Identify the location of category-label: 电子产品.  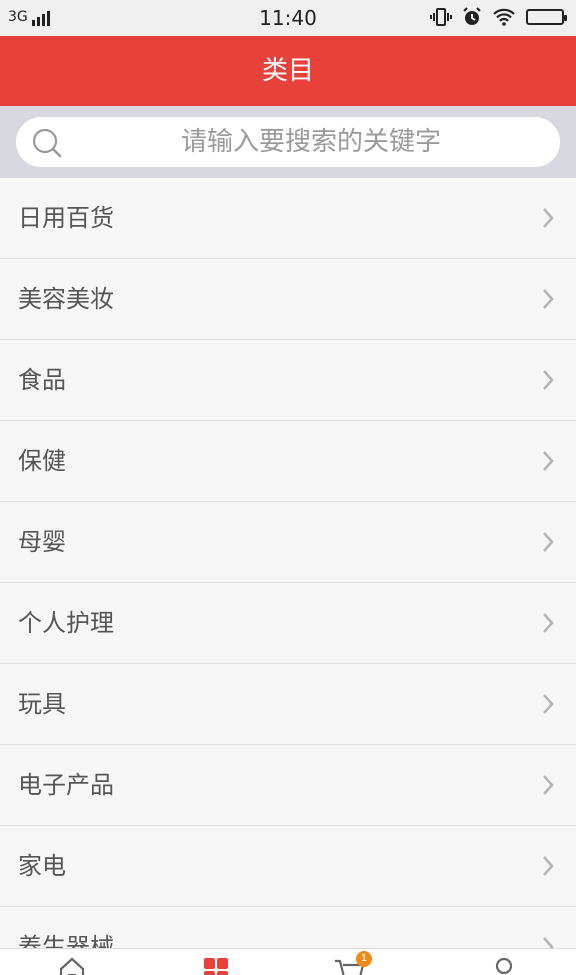
(66, 785).